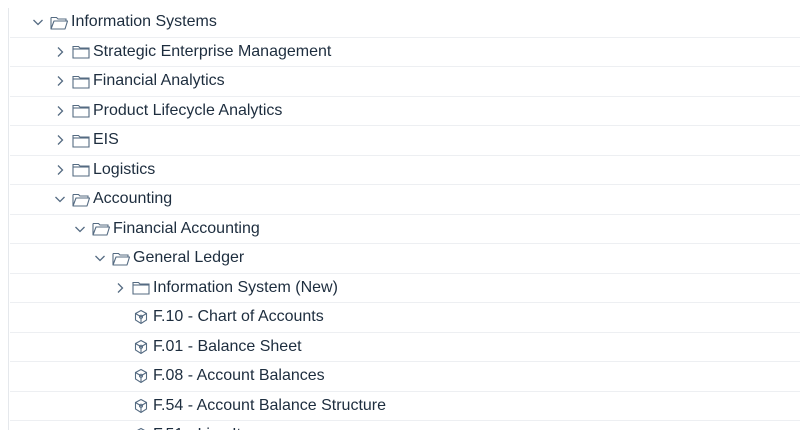  Describe the element at coordinates (405, 111) in the screenshot. I see `tree-node-product-lifecycle-analytics: Product Lifecycle Analytics` at that location.